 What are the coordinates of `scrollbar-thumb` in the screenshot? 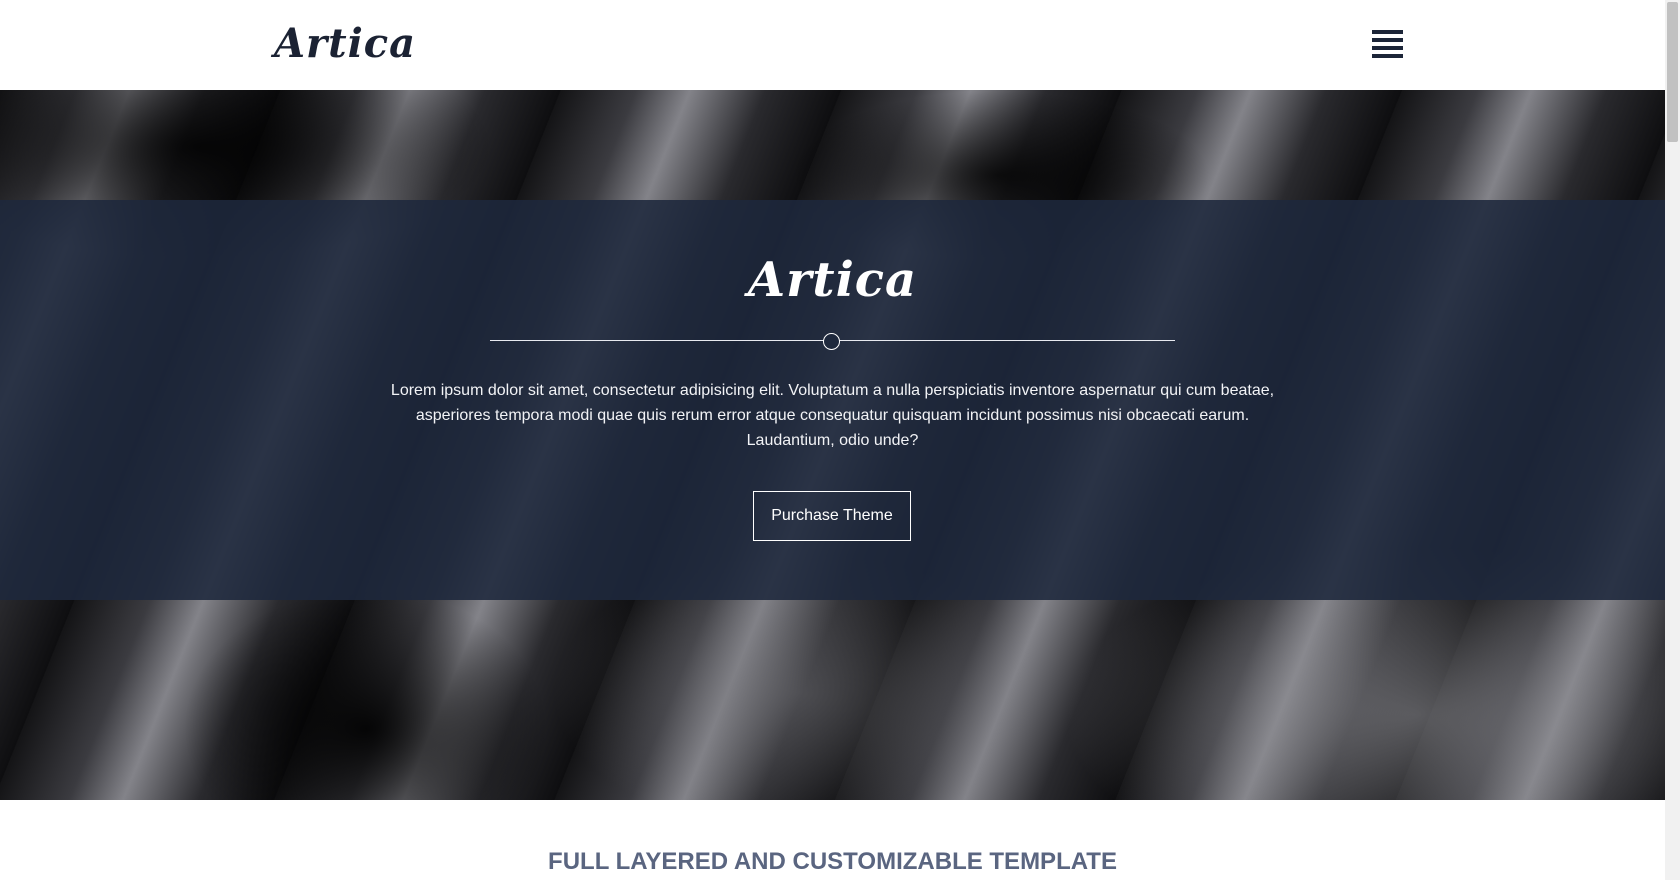 It's located at (1672, 72).